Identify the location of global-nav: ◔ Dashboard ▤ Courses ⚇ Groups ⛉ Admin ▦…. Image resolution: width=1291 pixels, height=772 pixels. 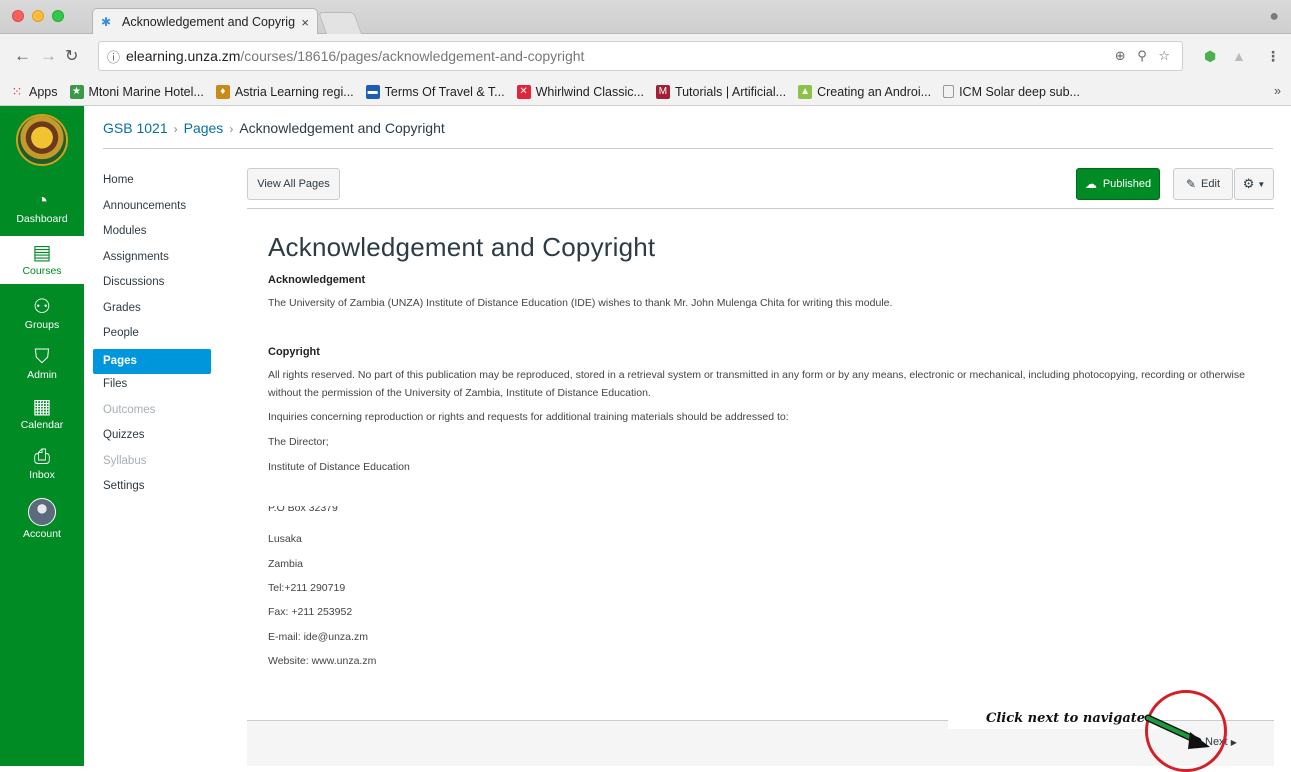
(42, 436).